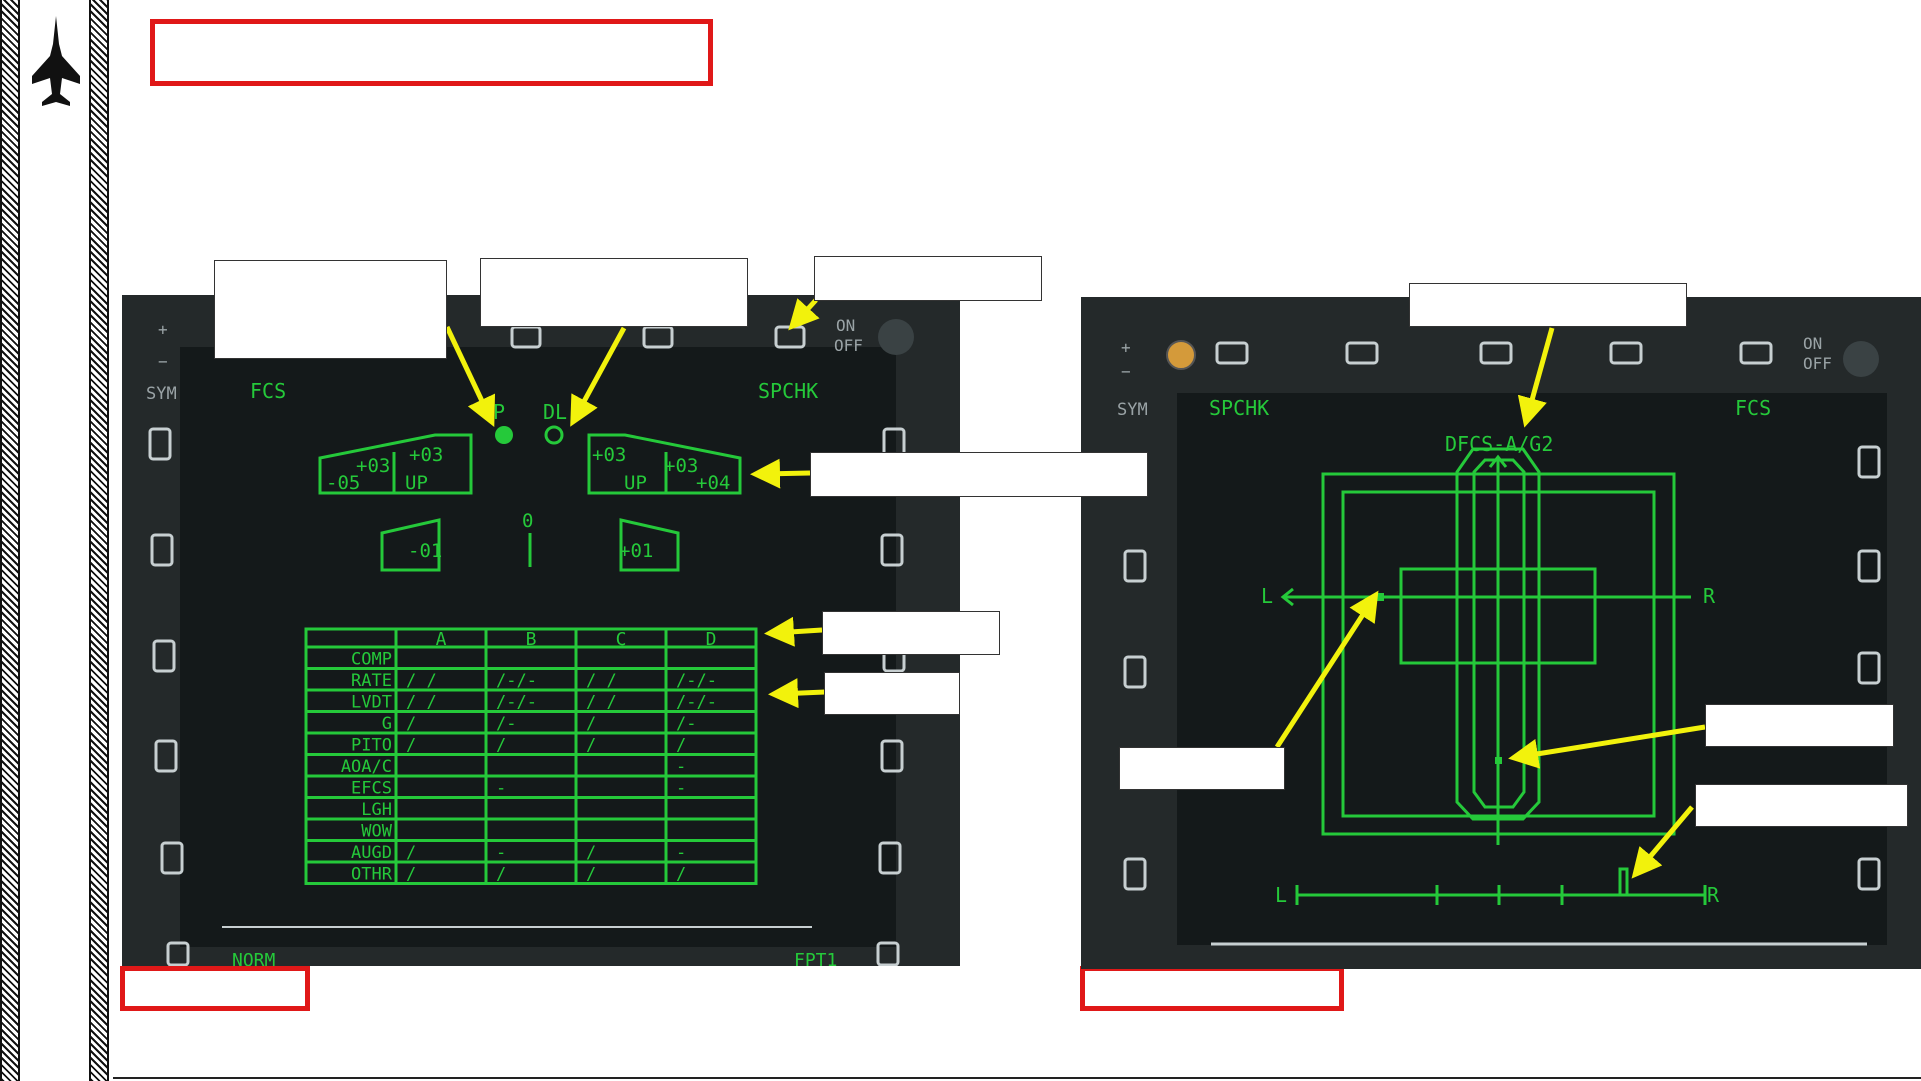  What do you see at coordinates (1536, 377) in the screenshot?
I see `arrow-title` at bounding box center [1536, 377].